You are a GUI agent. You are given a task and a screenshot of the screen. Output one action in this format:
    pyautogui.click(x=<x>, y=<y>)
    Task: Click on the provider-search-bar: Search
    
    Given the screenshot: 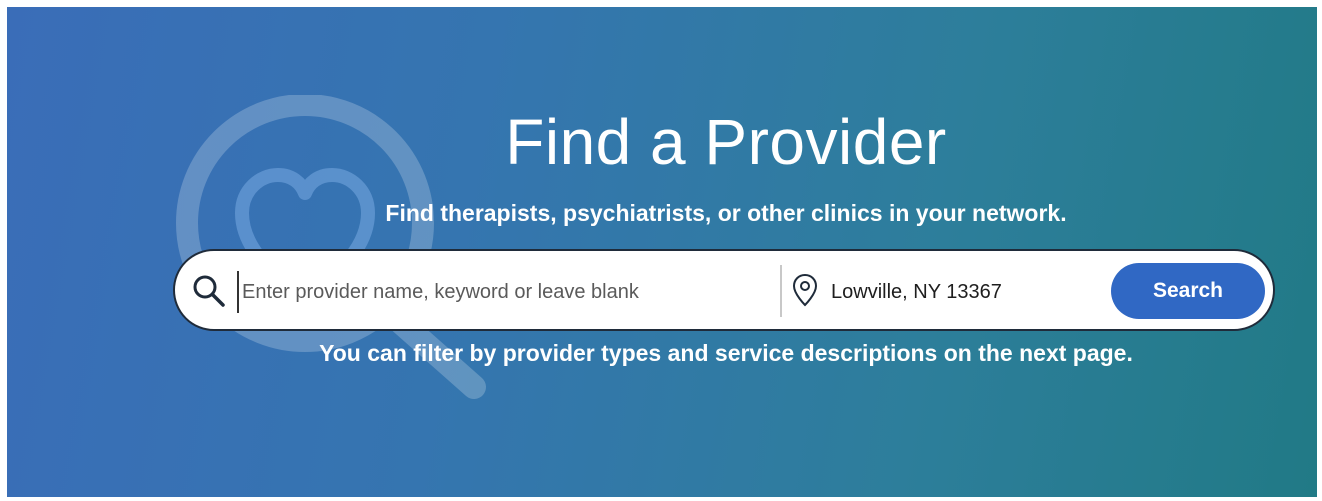 What is the action you would take?
    pyautogui.click(x=724, y=290)
    